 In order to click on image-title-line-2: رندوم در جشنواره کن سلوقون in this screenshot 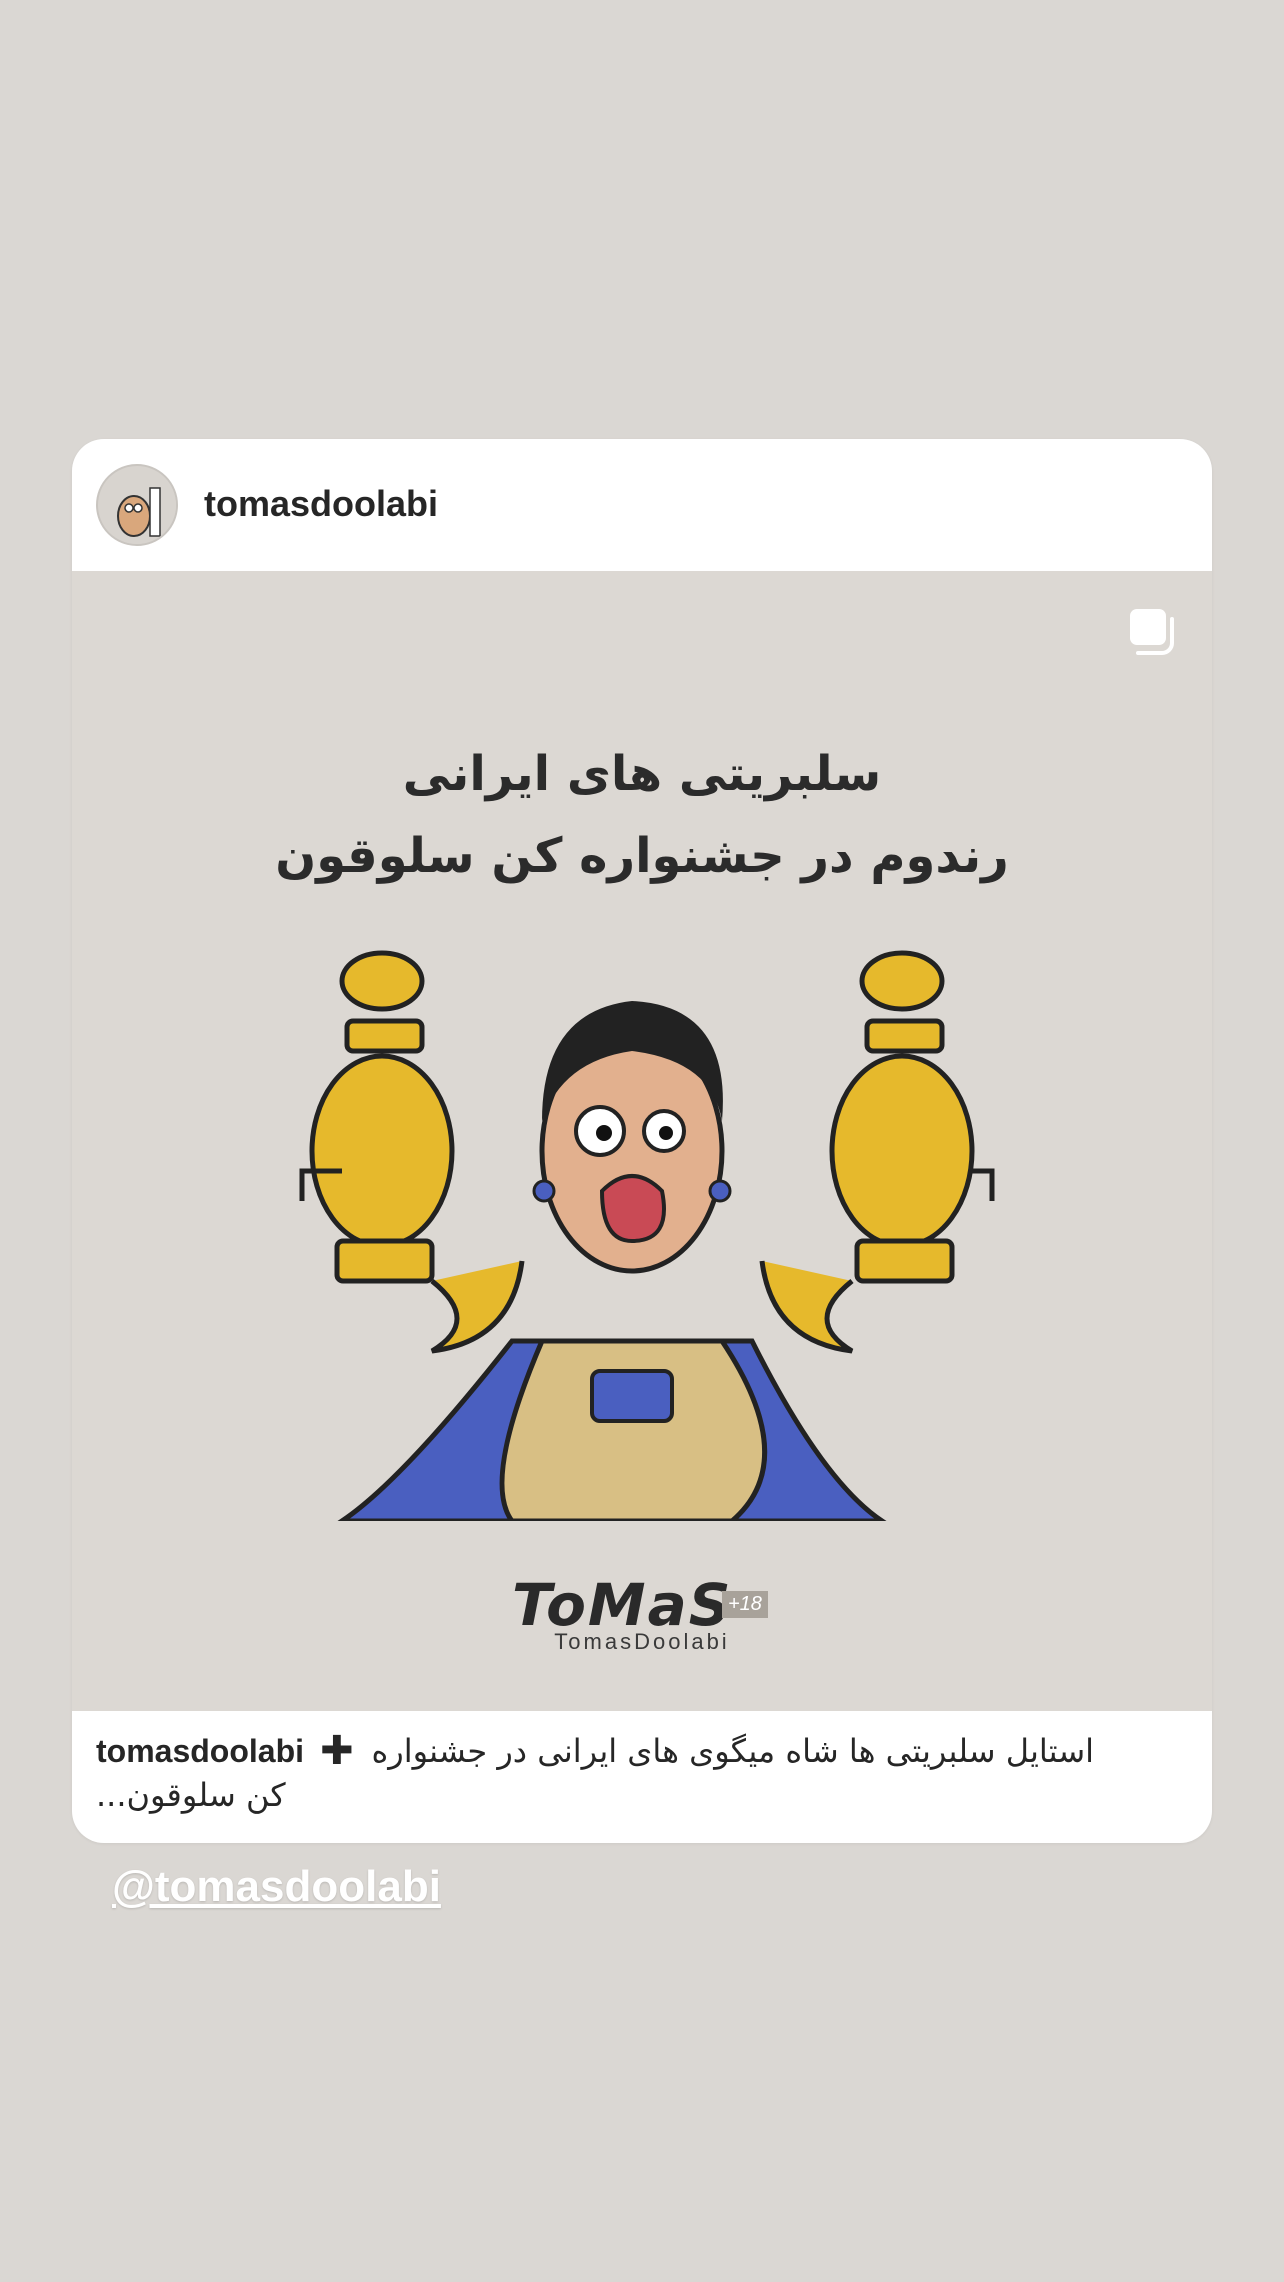, I will do `click(642, 856)`.